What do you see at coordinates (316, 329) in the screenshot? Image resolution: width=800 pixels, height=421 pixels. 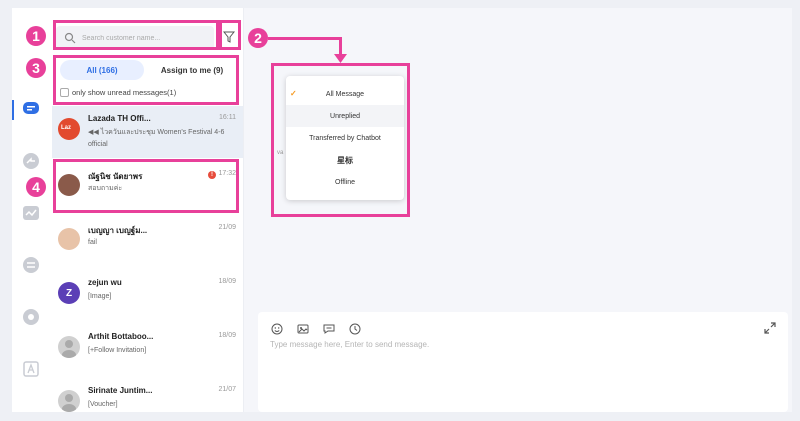 I see `composer-toolbar` at bounding box center [316, 329].